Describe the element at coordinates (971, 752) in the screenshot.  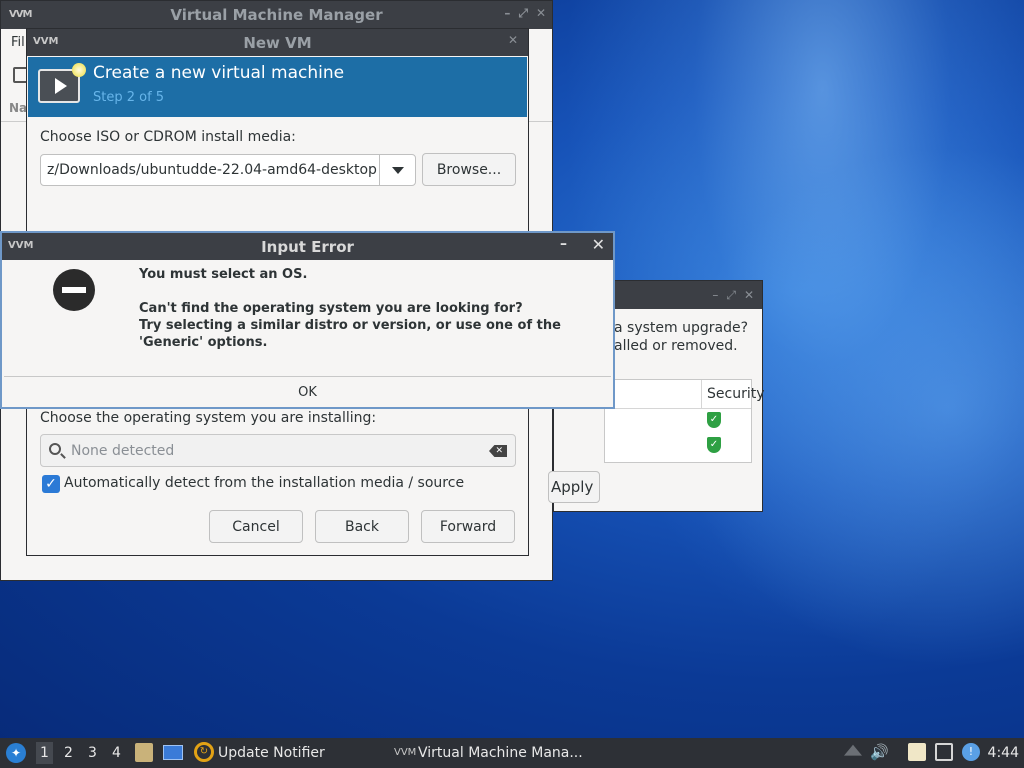
I see `notification-icon: !` at that location.